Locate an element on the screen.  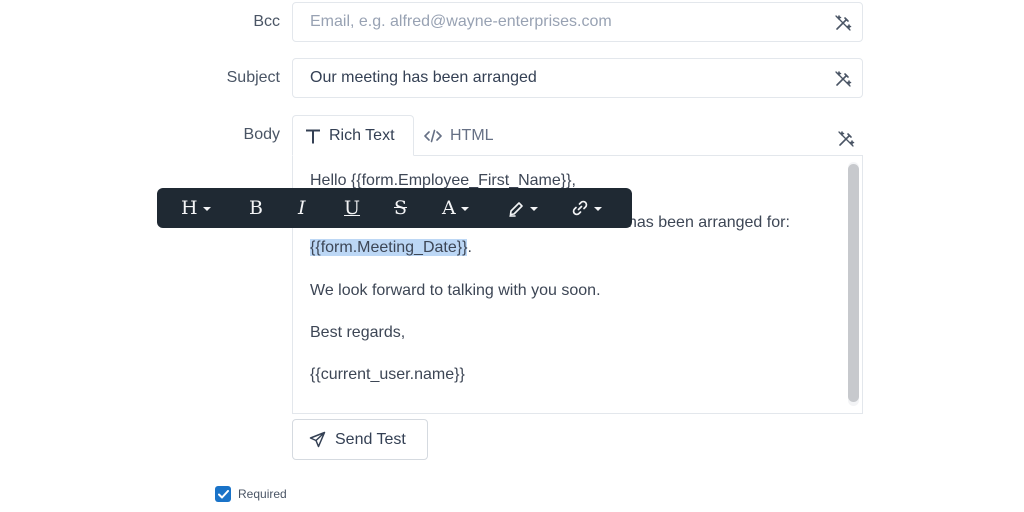
bcc-label: Bcc is located at coordinates (266, 21).